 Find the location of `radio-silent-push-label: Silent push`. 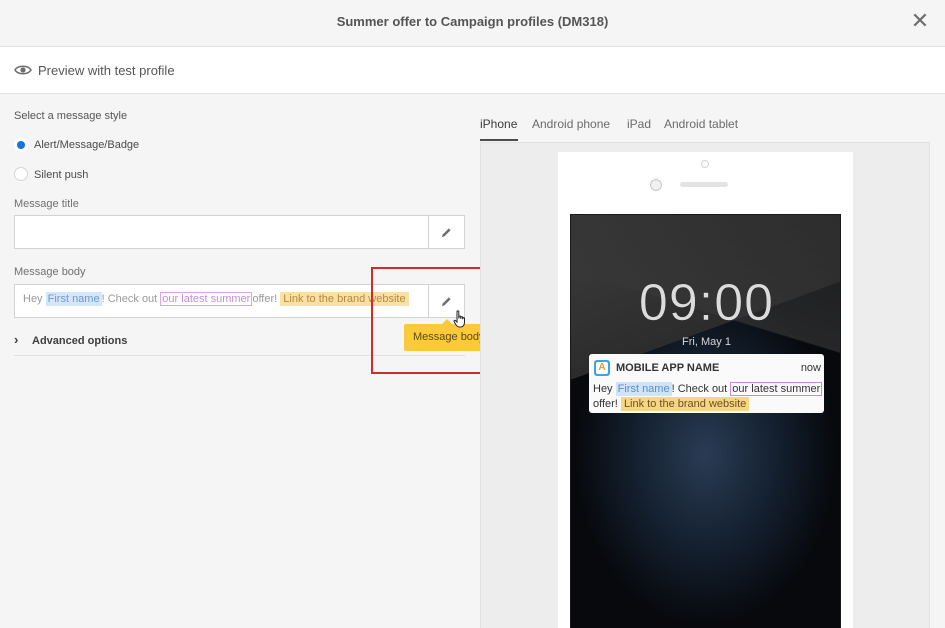

radio-silent-push-label: Silent push is located at coordinates (61, 175).